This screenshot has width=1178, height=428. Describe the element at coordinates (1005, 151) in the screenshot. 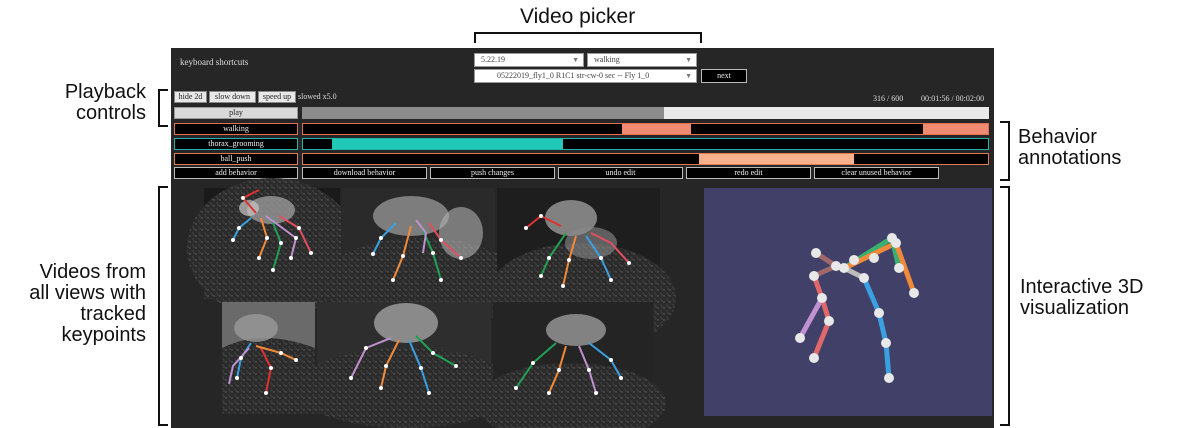

I see `behavior-annotations-bracket` at that location.